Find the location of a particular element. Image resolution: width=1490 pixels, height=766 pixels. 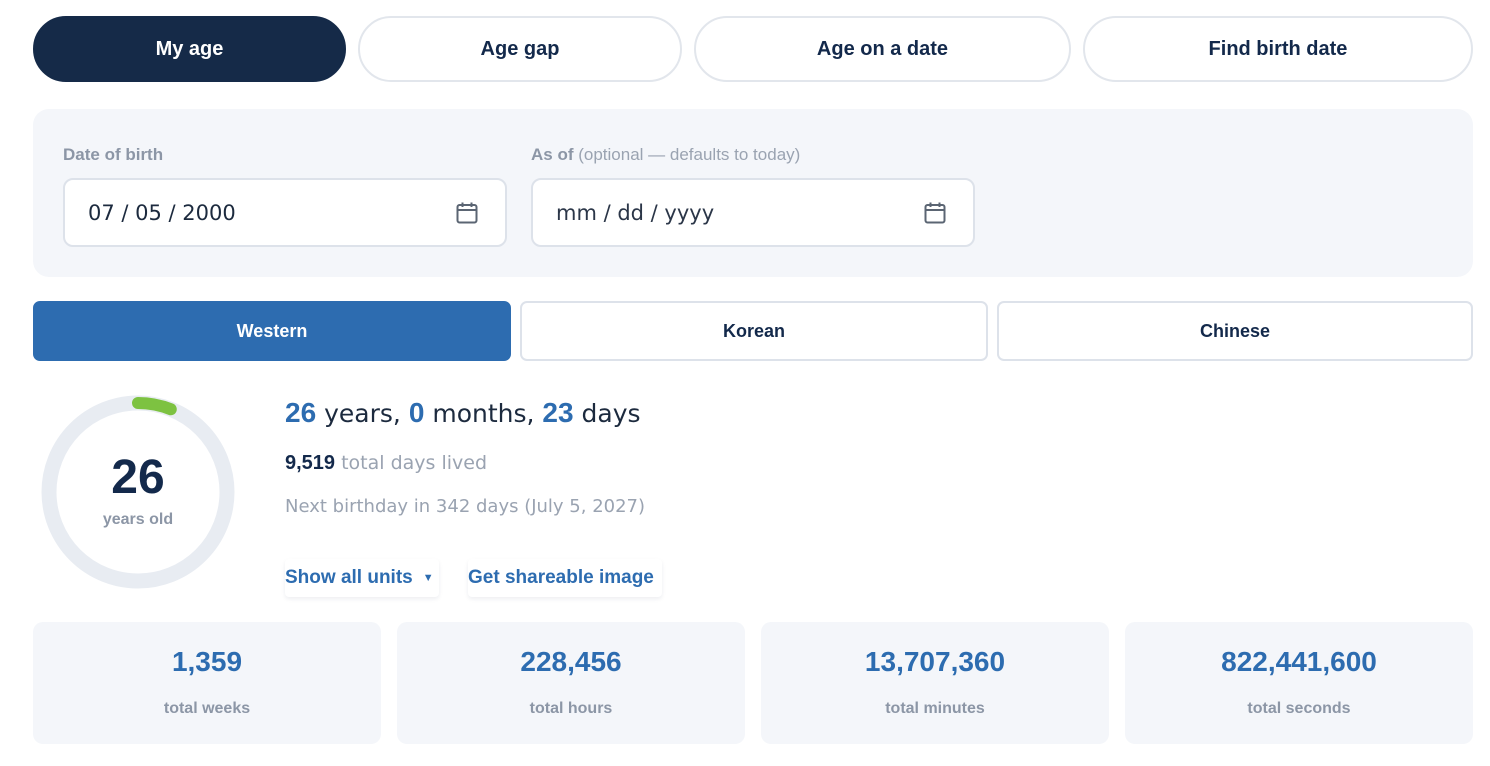

get-shareable-image-label: Get shareable image is located at coordinates (561, 577).